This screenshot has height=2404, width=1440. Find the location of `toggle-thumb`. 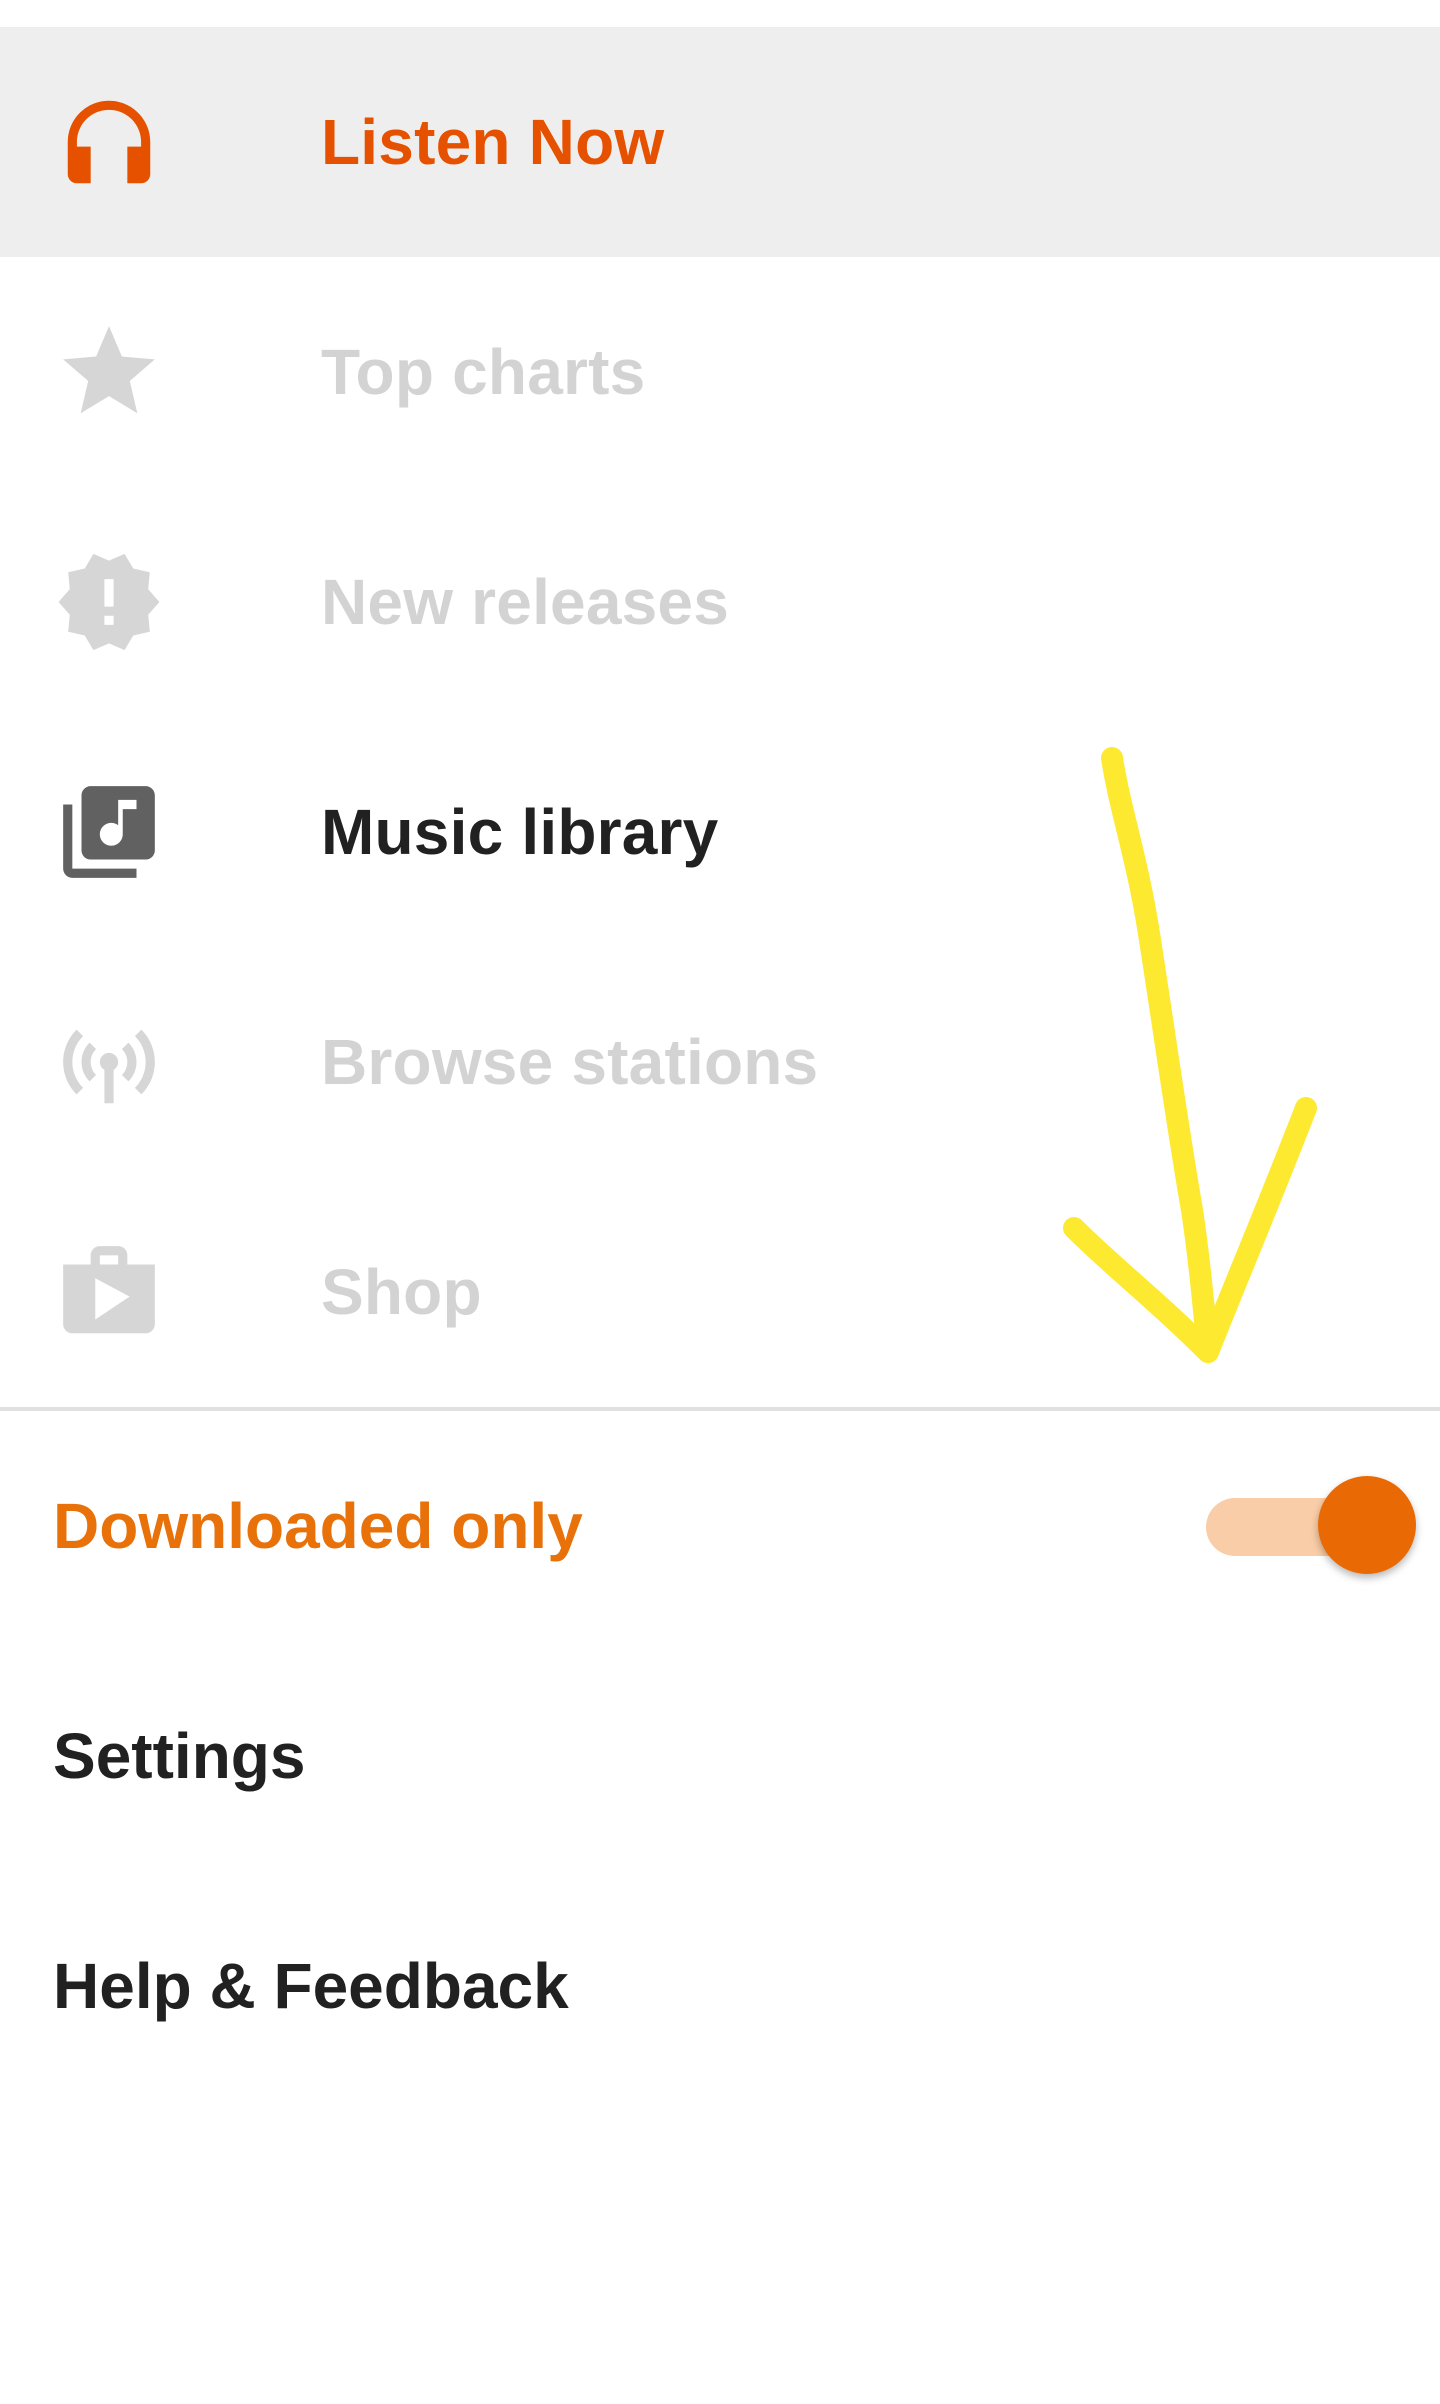

toggle-thumb is located at coordinates (1367, 1525).